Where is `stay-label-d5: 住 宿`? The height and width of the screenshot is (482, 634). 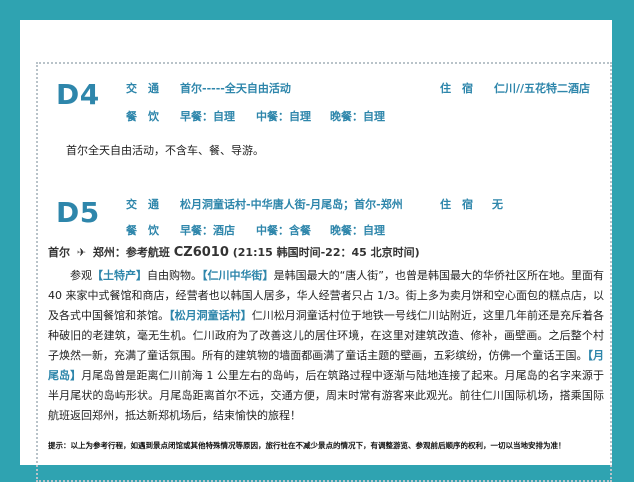
stay-label-d5: 住 宿 is located at coordinates (456, 204).